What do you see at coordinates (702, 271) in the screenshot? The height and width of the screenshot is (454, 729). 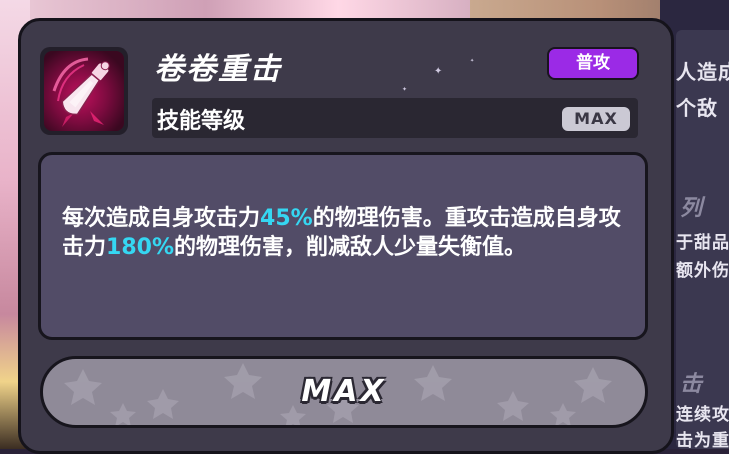 I see `side-panel-text: 额外伤` at bounding box center [702, 271].